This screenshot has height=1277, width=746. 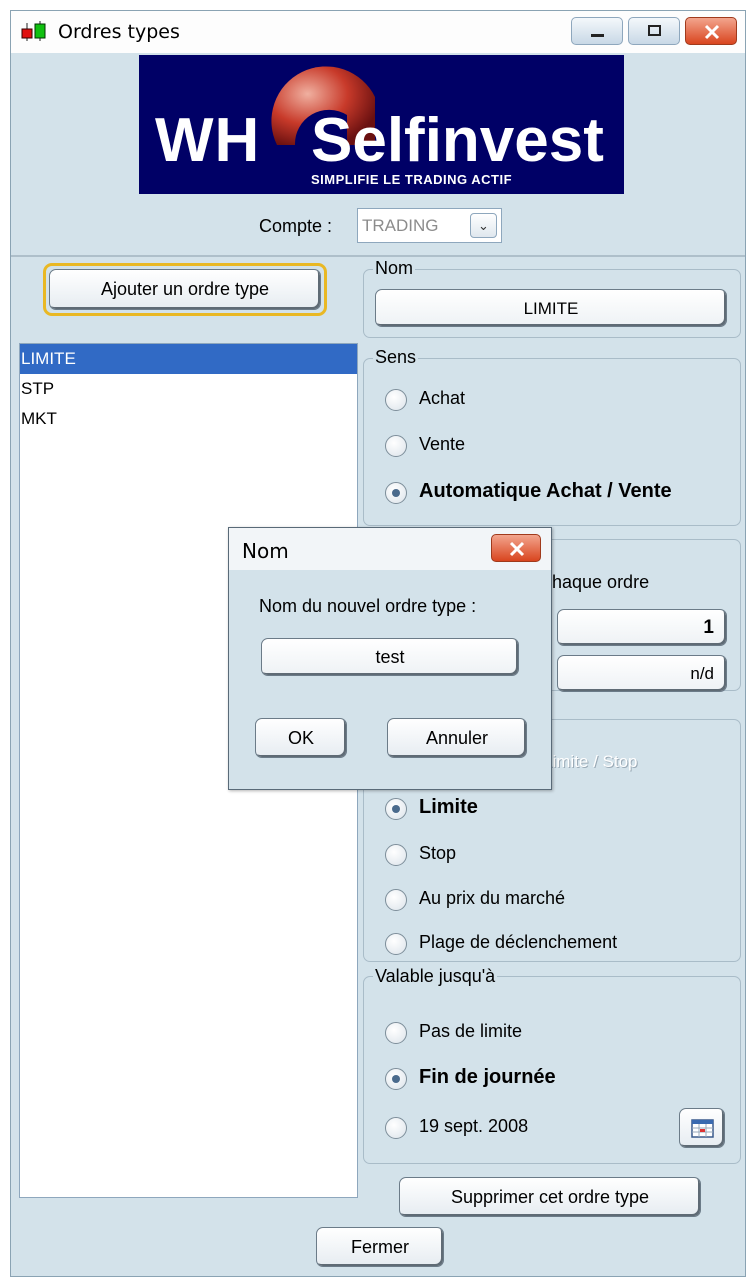 What do you see at coordinates (551, 308) in the screenshot?
I see `name-field: LIMITE` at bounding box center [551, 308].